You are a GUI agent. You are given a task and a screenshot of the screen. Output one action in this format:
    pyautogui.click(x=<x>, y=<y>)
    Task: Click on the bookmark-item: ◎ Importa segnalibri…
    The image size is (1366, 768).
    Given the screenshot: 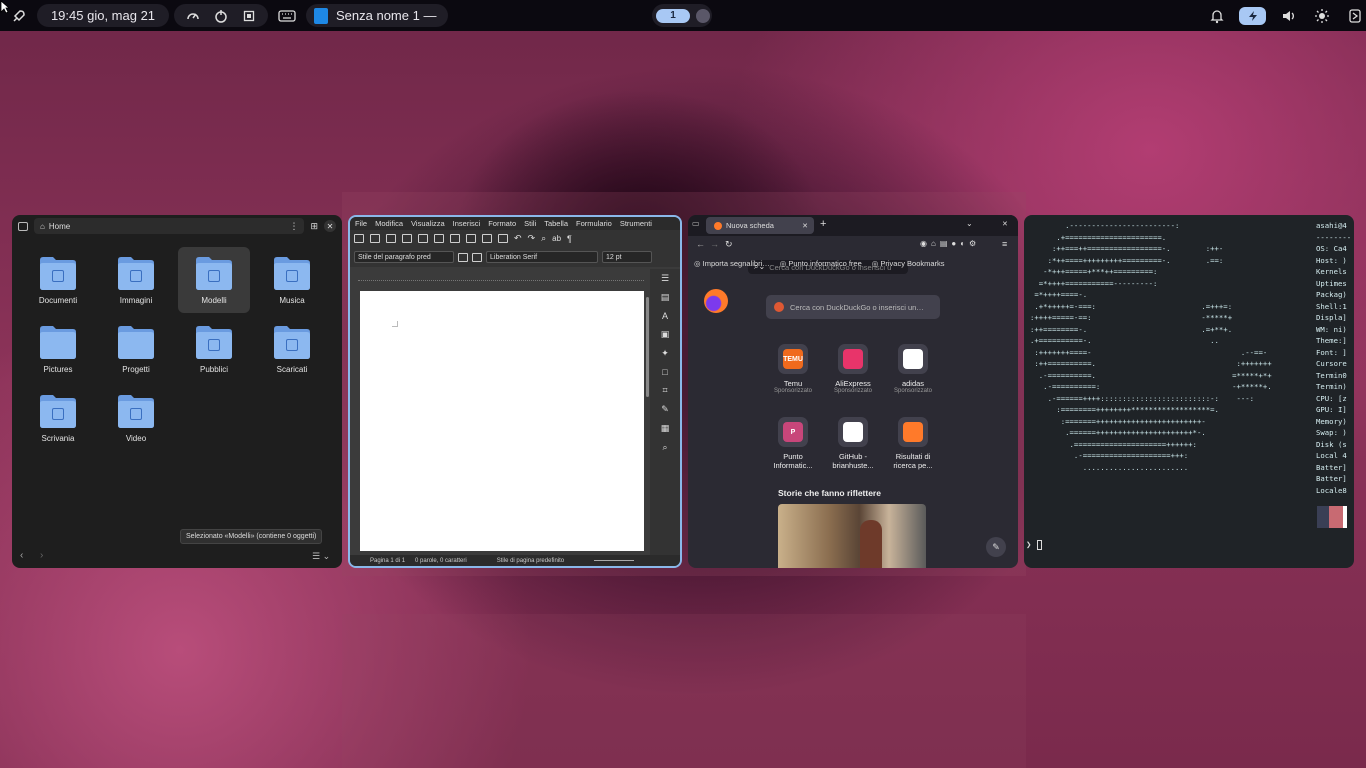 What is the action you would take?
    pyautogui.click(x=732, y=263)
    